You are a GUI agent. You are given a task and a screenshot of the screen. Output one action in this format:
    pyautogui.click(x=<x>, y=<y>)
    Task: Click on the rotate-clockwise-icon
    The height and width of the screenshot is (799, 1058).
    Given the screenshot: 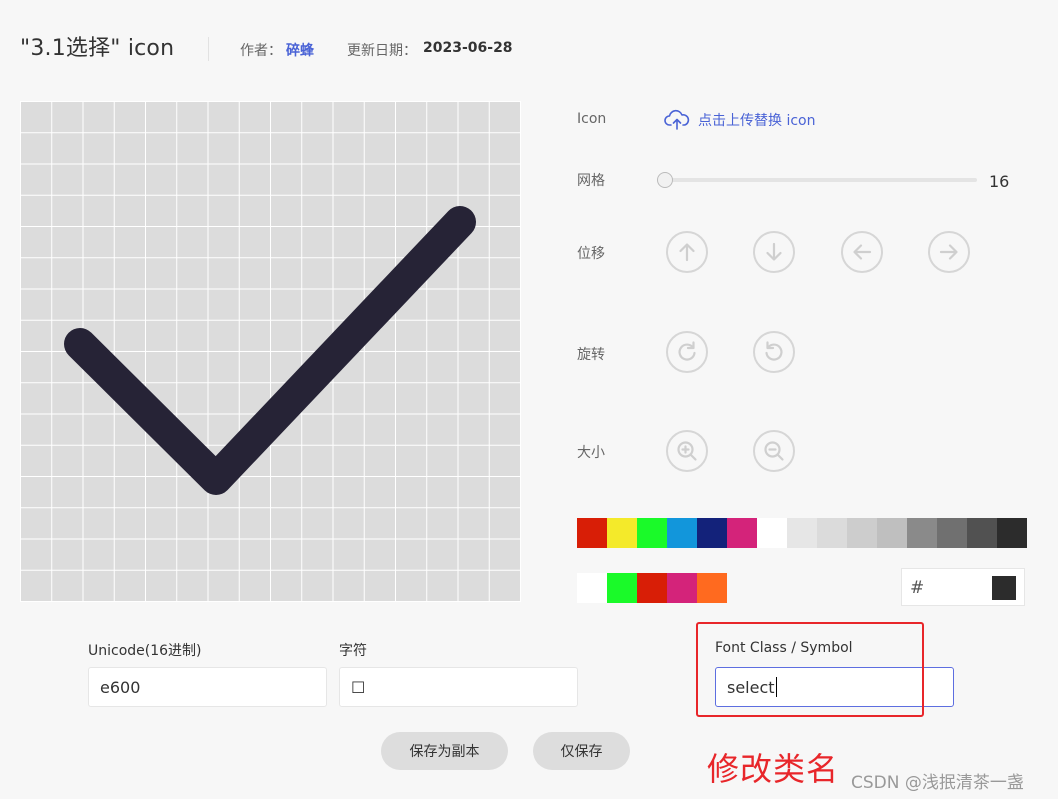 What is the action you would take?
    pyautogui.click(x=687, y=351)
    